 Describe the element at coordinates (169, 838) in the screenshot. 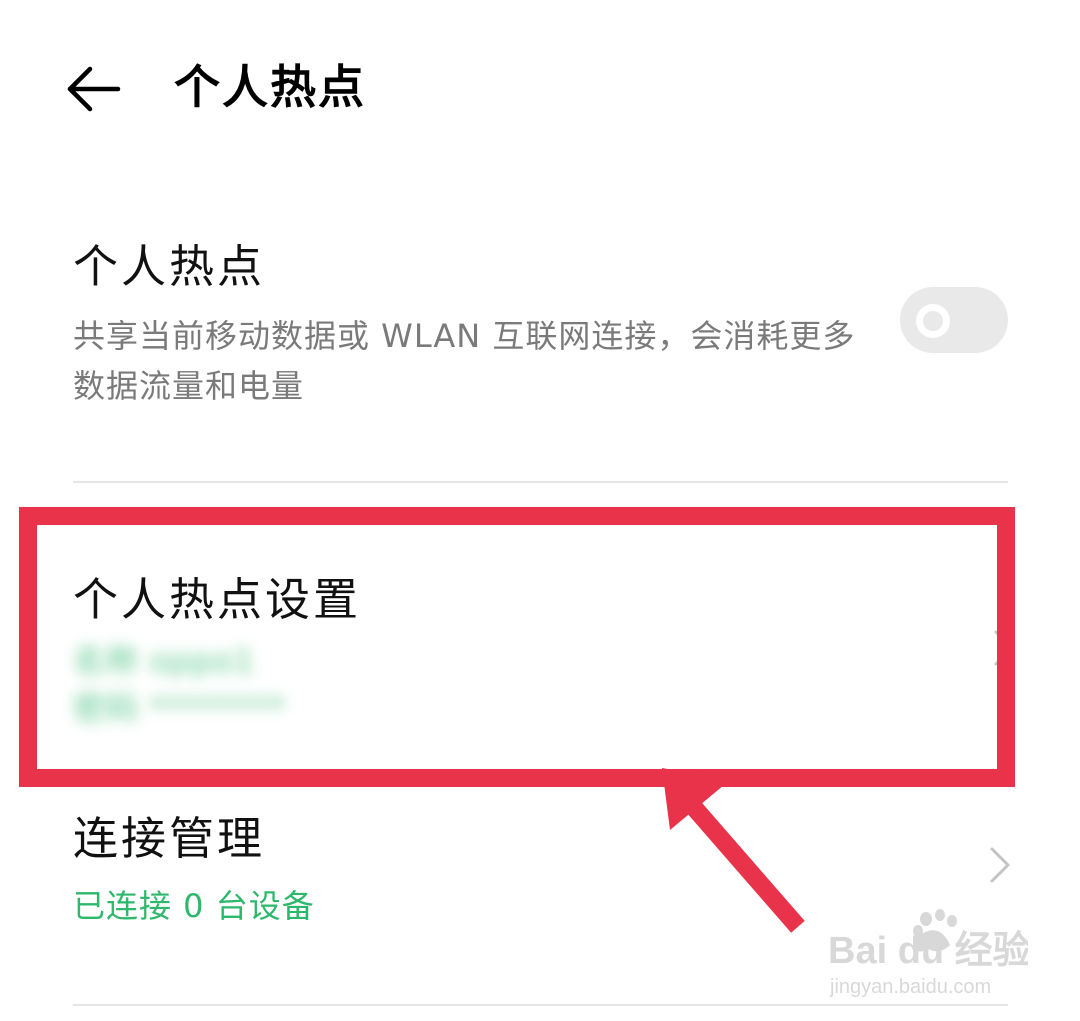

I see `connection-row-title: 连接管理` at that location.